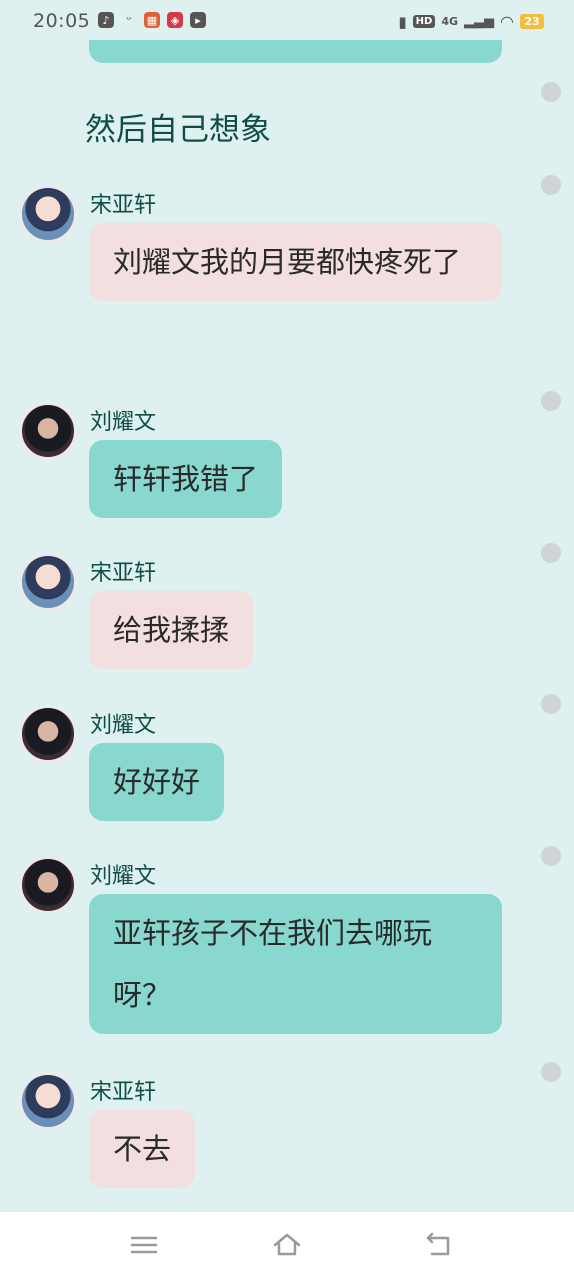  I want to click on signal-icon: ▂▃▅, so click(479, 21).